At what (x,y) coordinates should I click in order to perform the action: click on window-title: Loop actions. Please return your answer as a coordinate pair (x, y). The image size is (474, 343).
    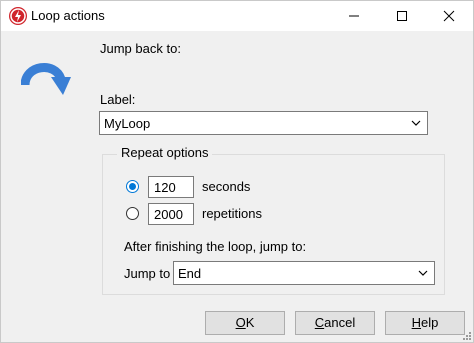
    Looking at the image, I should click on (68, 15).